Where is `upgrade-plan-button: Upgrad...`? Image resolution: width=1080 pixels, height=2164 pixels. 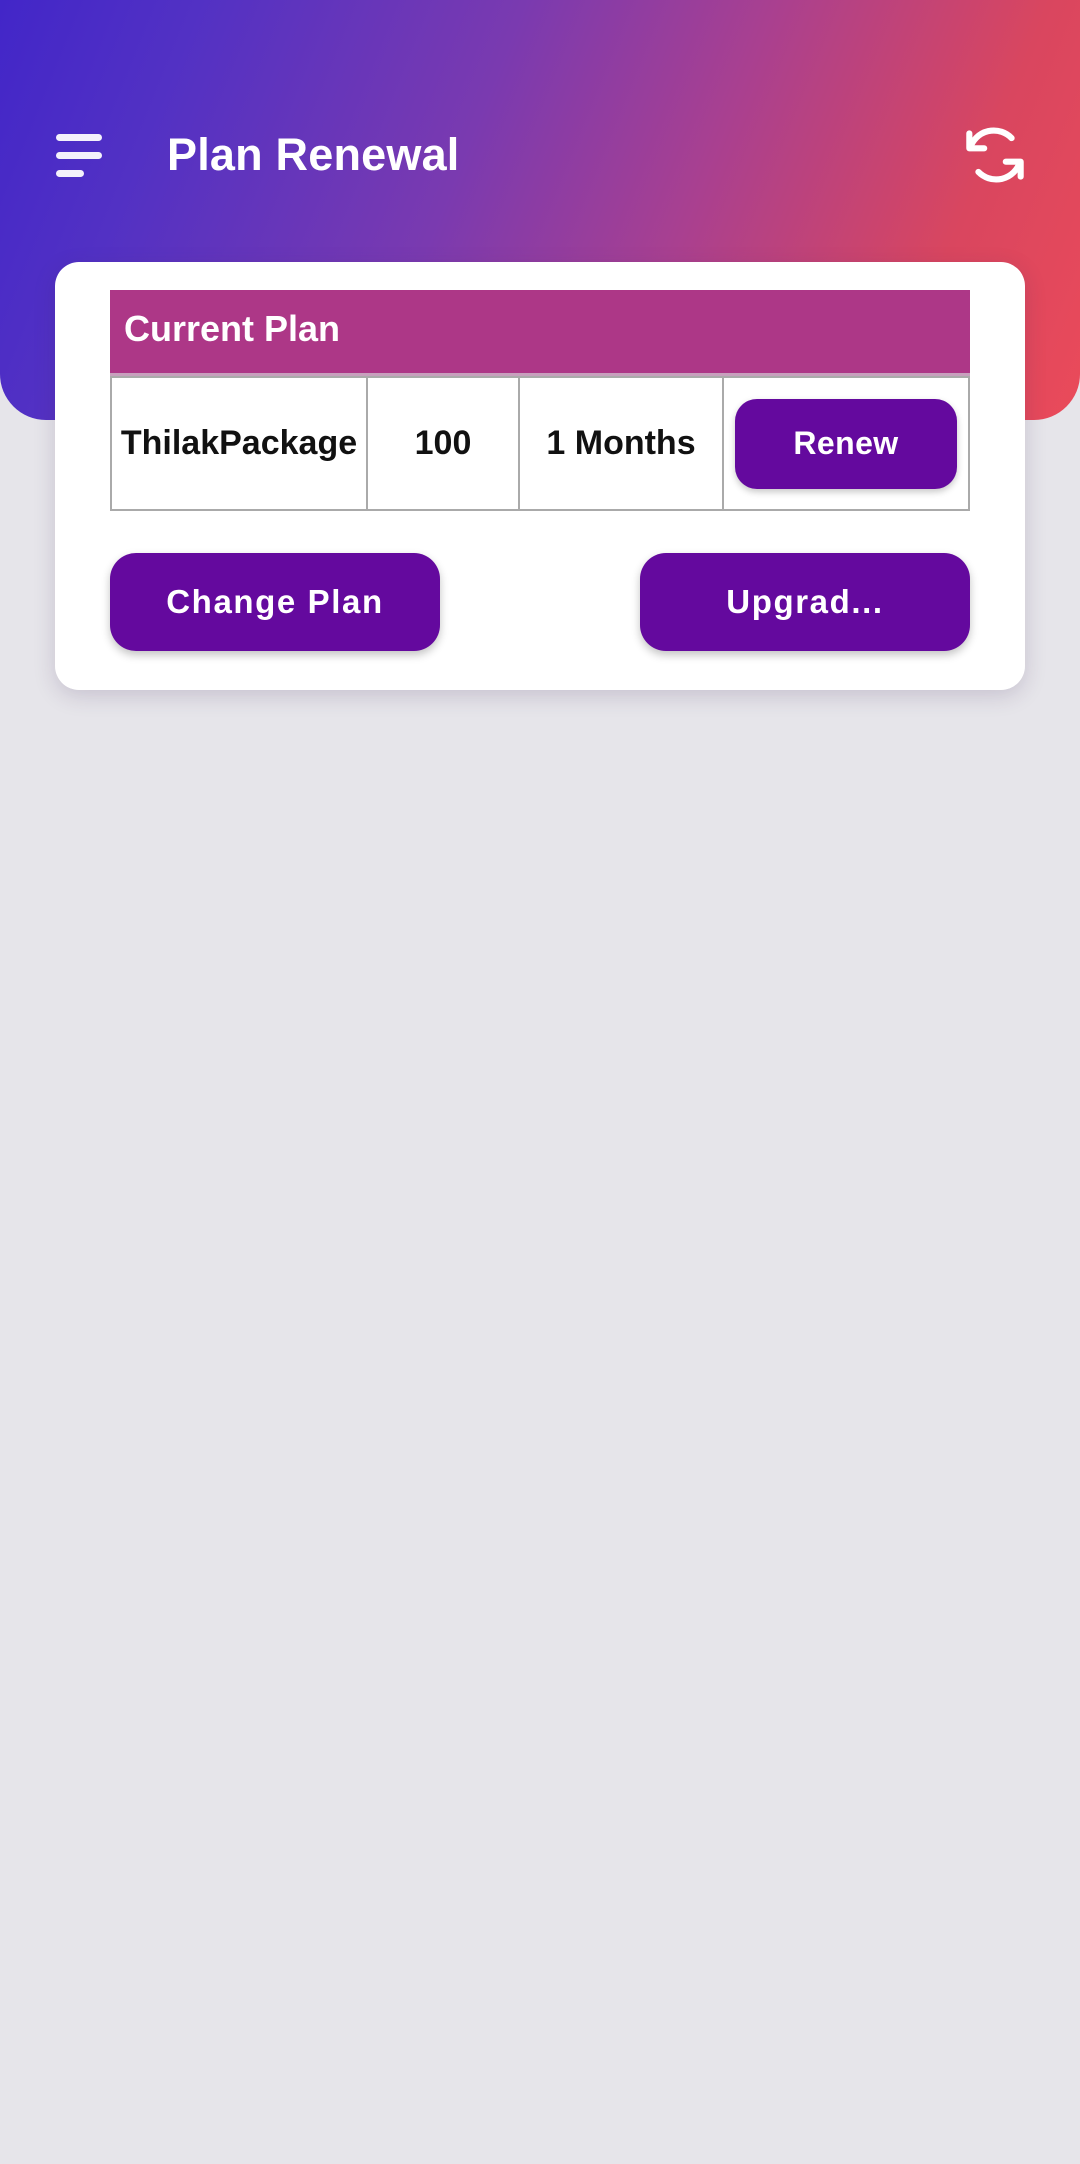 upgrade-plan-button: Upgrad... is located at coordinates (805, 602).